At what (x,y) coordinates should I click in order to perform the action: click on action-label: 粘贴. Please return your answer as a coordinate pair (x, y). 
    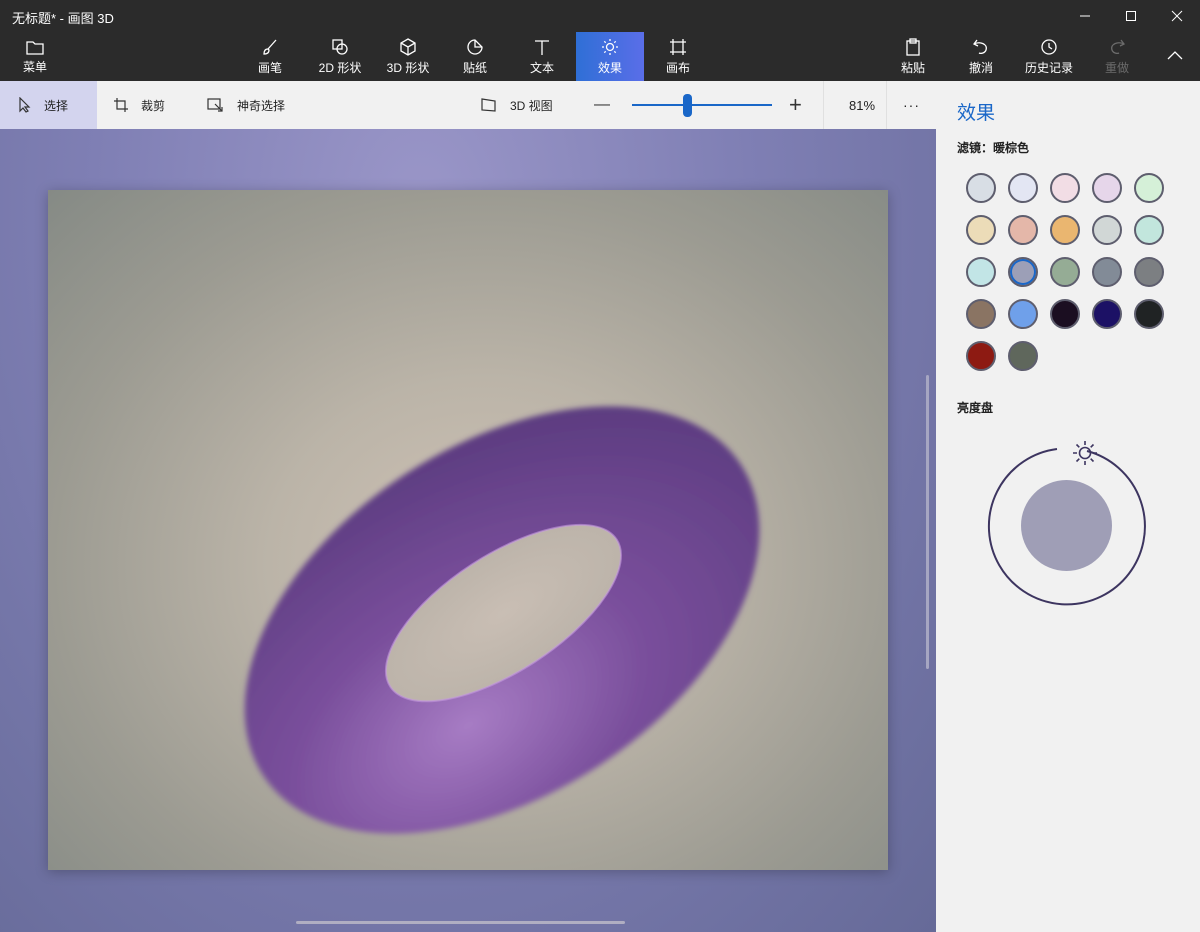
    Looking at the image, I should click on (912, 67).